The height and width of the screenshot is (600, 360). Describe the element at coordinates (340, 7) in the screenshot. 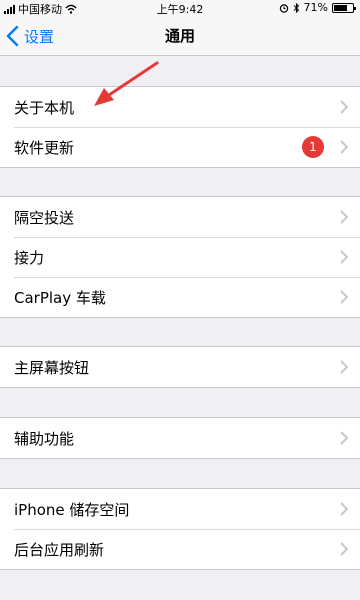

I see `battery-fill` at that location.